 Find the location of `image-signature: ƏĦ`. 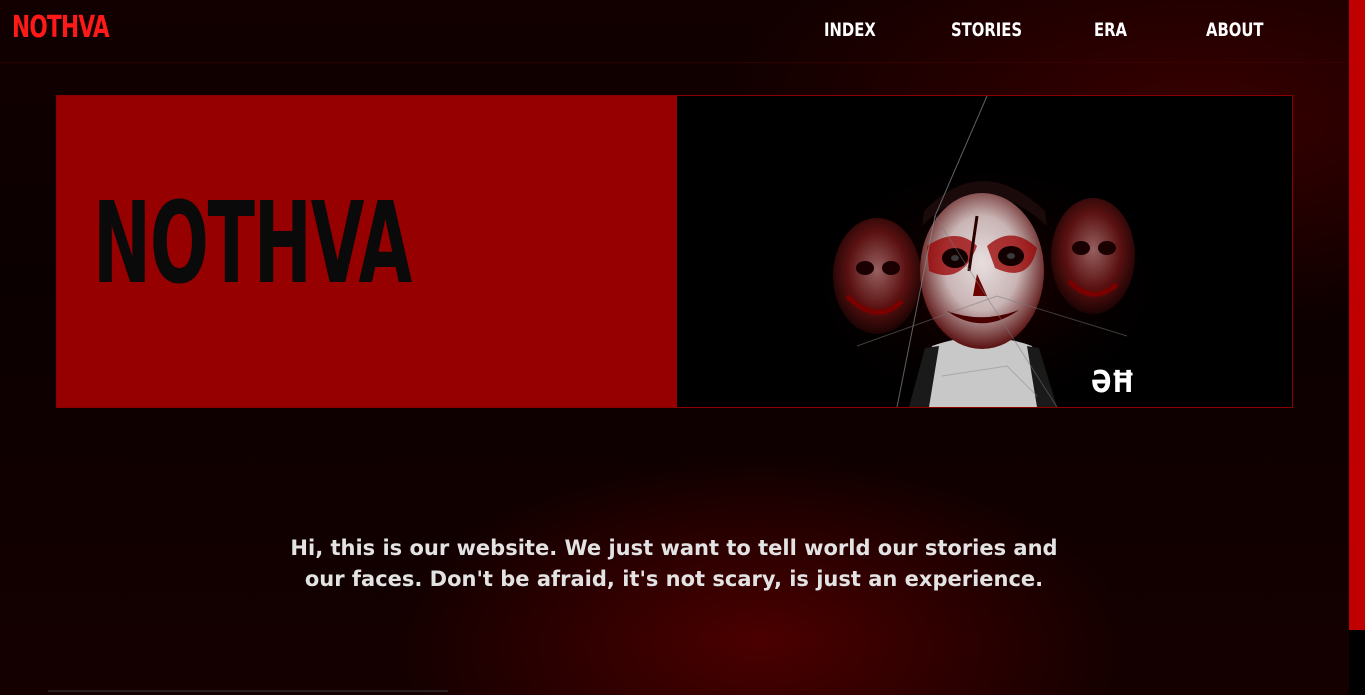

image-signature: ƏĦ is located at coordinates (1113, 382).